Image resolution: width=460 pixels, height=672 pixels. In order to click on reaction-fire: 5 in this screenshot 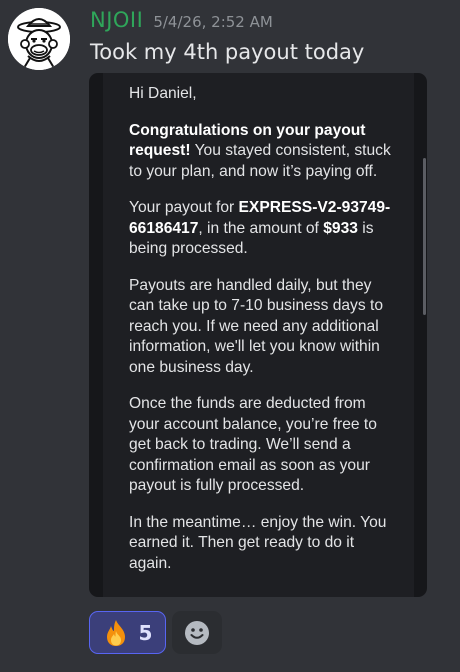, I will do `click(127, 632)`.